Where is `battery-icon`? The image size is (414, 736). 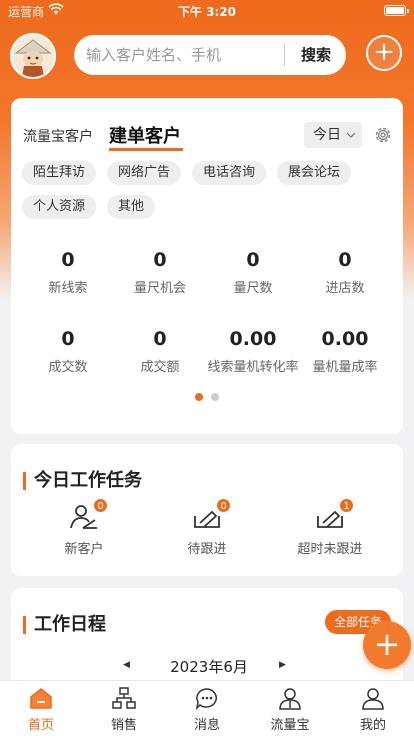 battery-icon is located at coordinates (396, 10).